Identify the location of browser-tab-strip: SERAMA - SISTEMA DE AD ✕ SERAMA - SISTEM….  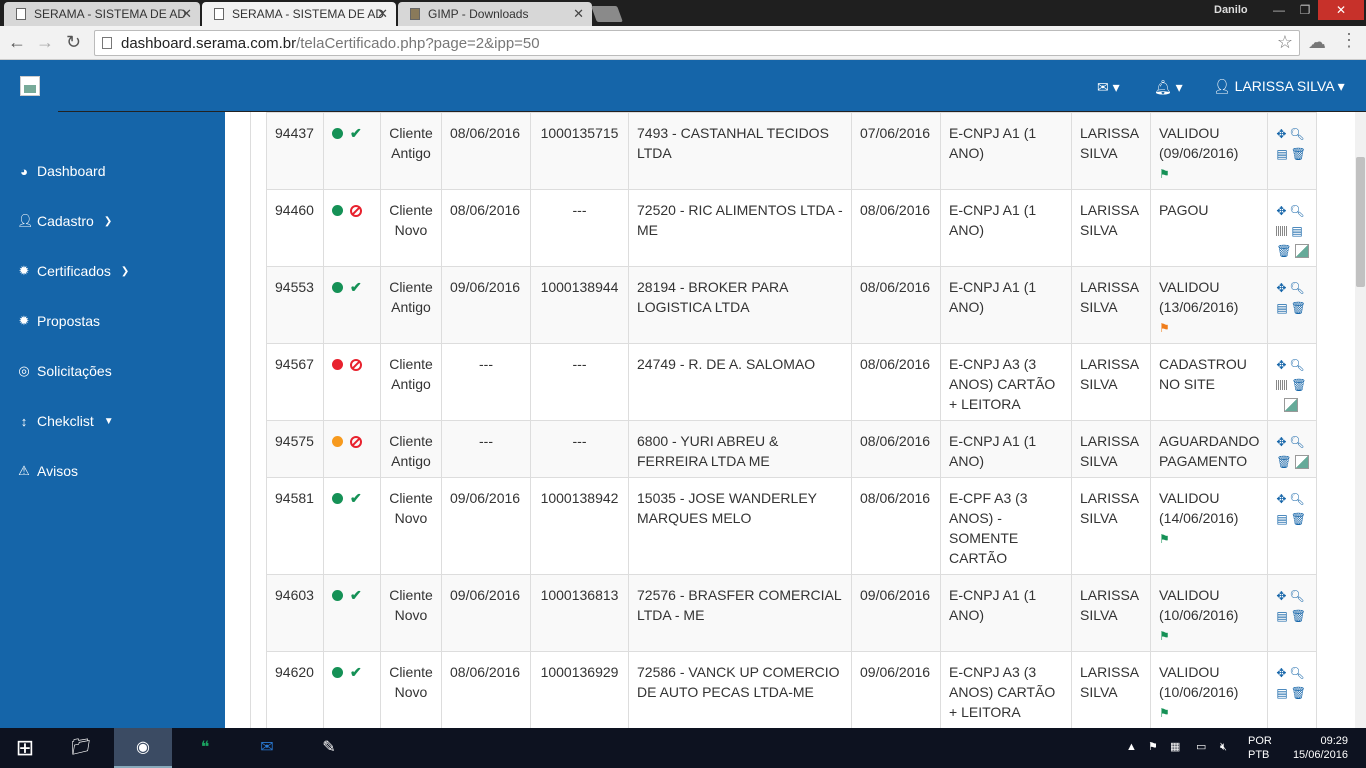
(683, 13).